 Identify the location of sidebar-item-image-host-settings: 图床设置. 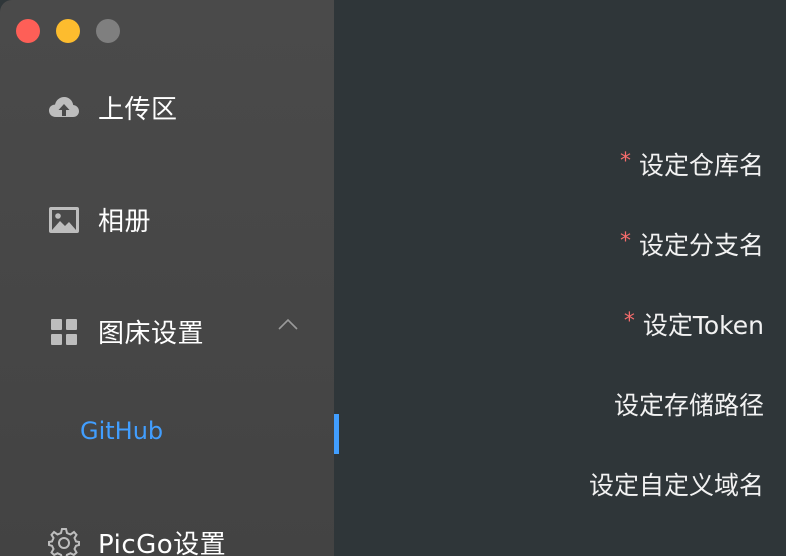
(126, 331).